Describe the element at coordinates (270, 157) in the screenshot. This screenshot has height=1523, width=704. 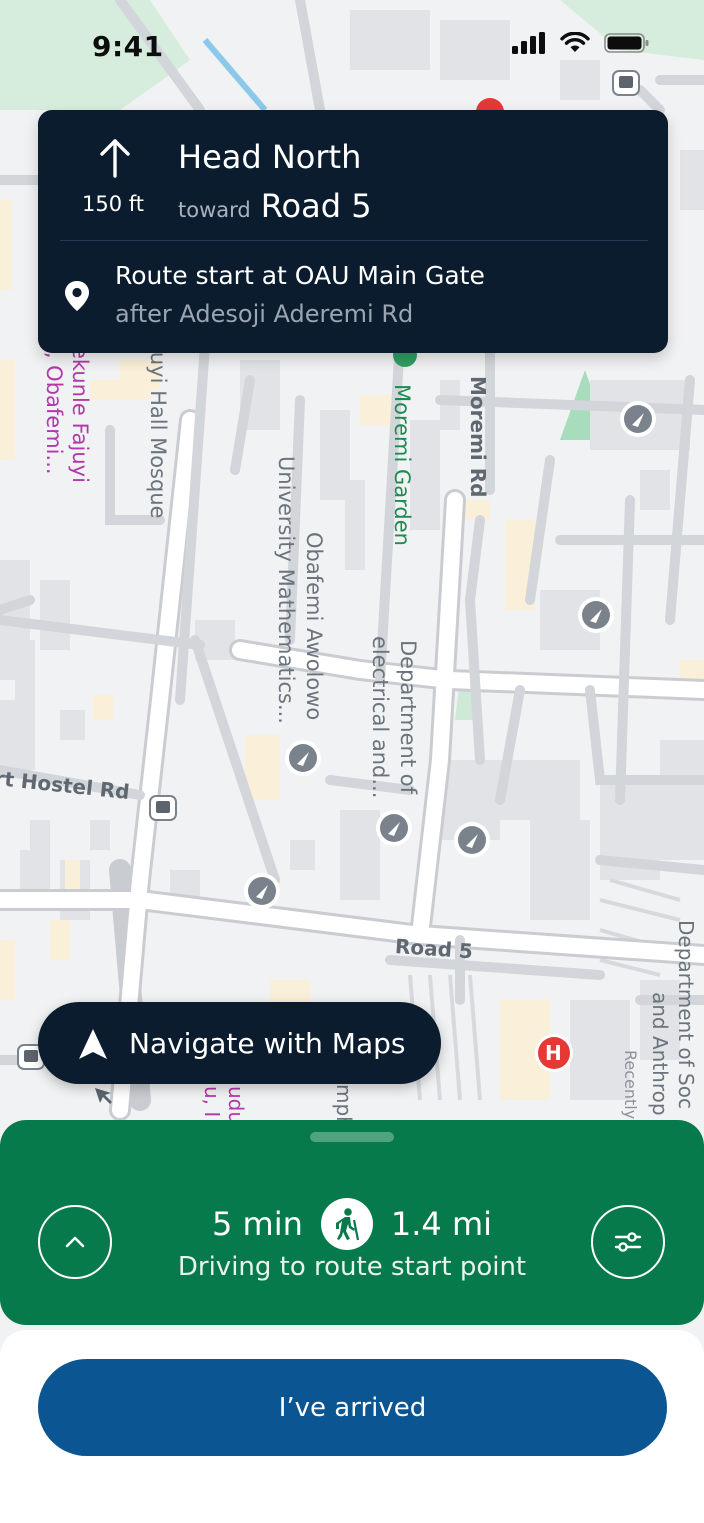
I see `turn-instruction: Head North` at that location.